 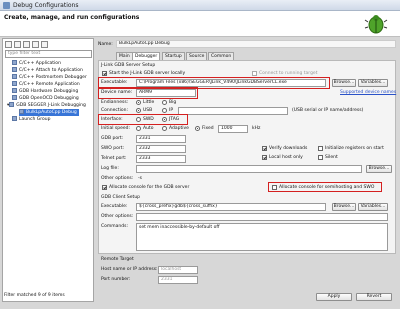 What do you see at coordinates (200, 5) in the screenshot?
I see `title-bar: Debug Configurations` at bounding box center [200, 5].